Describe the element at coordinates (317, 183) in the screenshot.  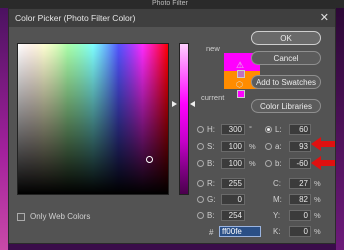
I see `cyan-unit: %` at that location.